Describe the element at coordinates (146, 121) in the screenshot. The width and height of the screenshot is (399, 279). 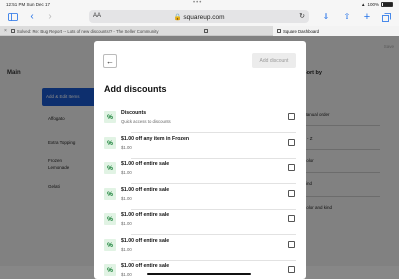
I see `discount-subtitle: Quick access to discounts` at that location.